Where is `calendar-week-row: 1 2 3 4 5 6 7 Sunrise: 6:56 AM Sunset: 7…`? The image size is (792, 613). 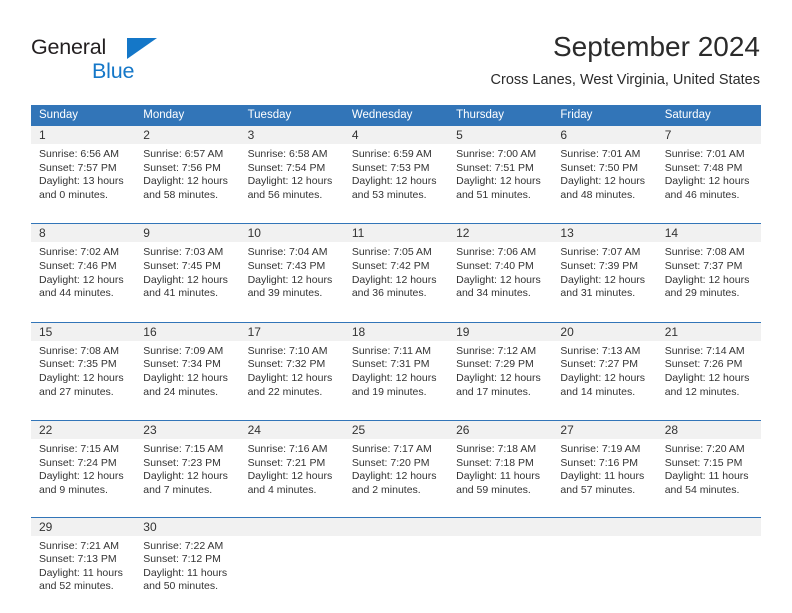 calendar-week-row: 1 2 3 4 5 6 7 Sunrise: 6:56 AM Sunset: 7… is located at coordinates (396, 174).